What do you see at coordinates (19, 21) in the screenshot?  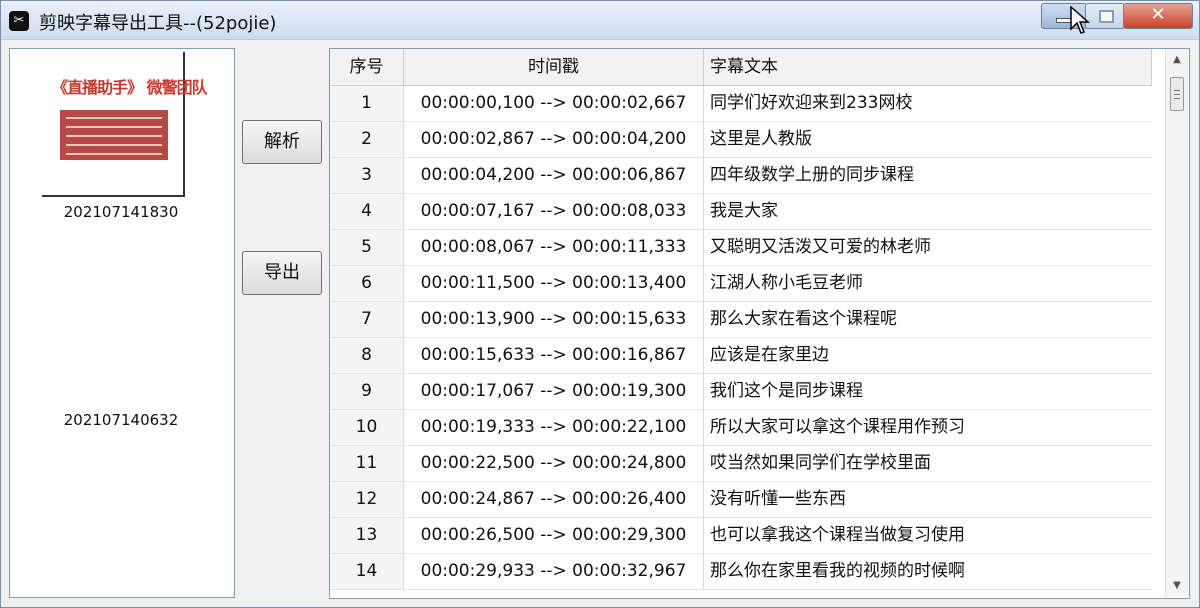 I see `capcut-icon: ✂` at bounding box center [19, 21].